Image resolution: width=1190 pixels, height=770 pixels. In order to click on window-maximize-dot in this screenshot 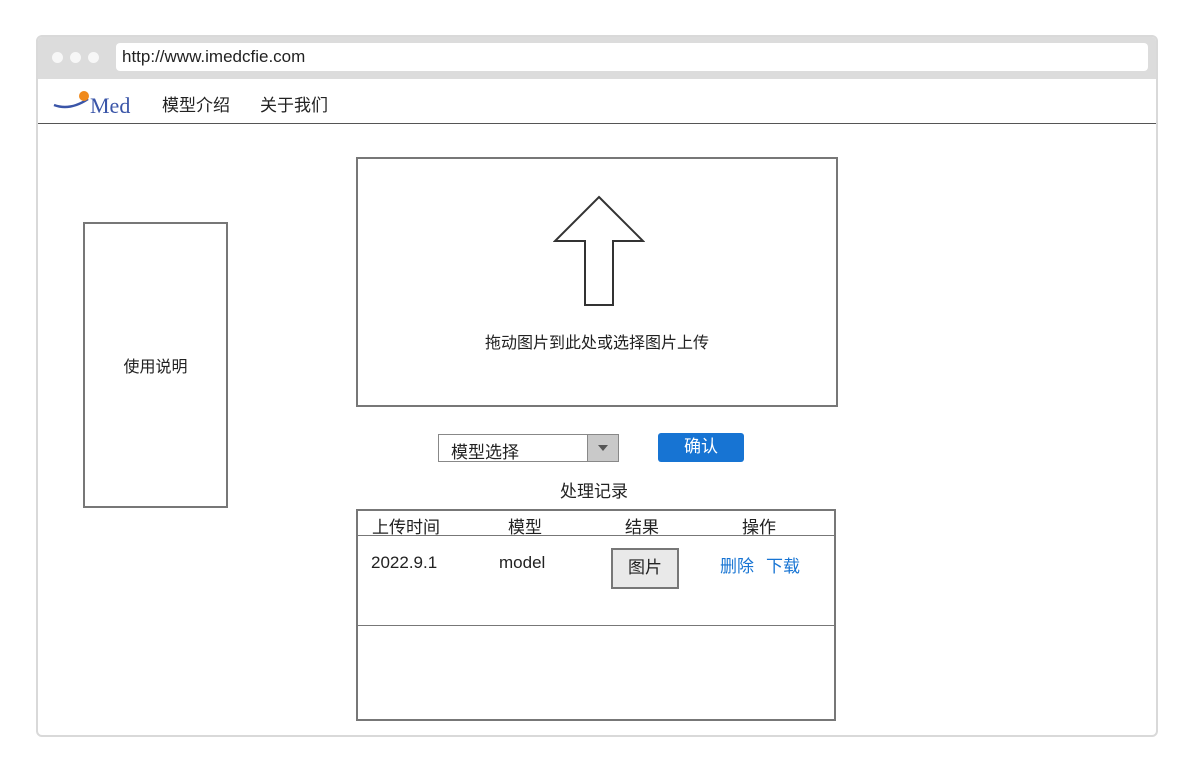, I will do `click(93, 57)`.